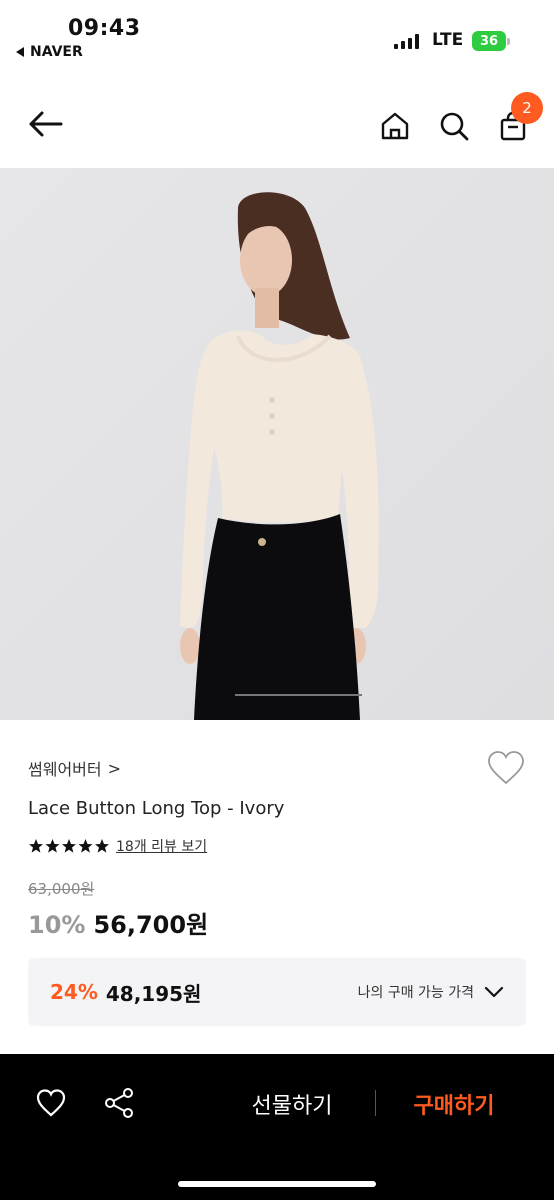  Describe the element at coordinates (395, 126) in the screenshot. I see `home-icon` at that location.